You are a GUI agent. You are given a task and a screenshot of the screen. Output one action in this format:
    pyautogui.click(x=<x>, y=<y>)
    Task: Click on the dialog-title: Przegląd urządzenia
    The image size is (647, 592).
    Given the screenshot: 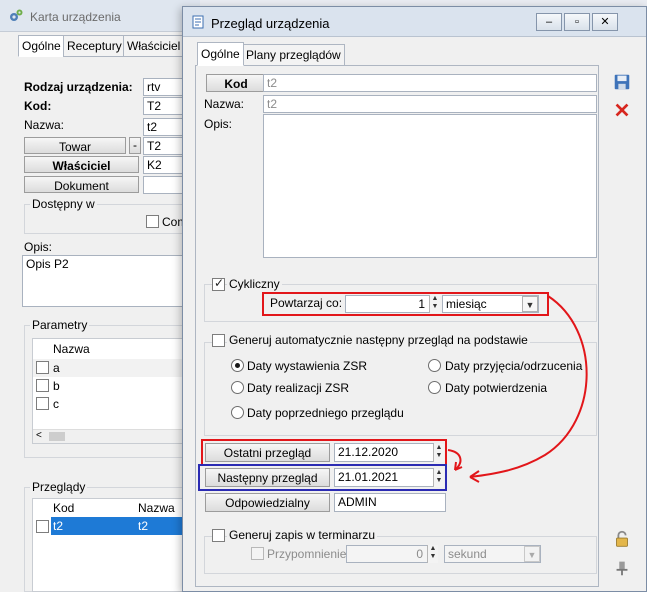 What is the action you would take?
    pyautogui.click(x=270, y=23)
    